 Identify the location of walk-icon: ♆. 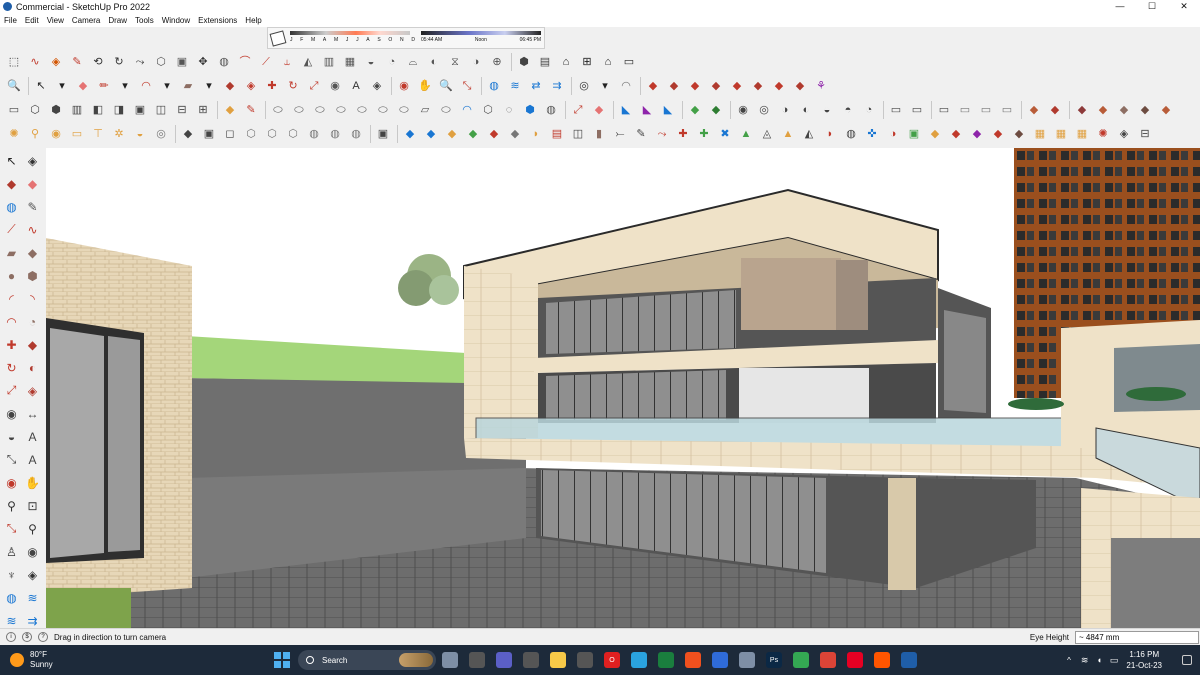
(11, 574).